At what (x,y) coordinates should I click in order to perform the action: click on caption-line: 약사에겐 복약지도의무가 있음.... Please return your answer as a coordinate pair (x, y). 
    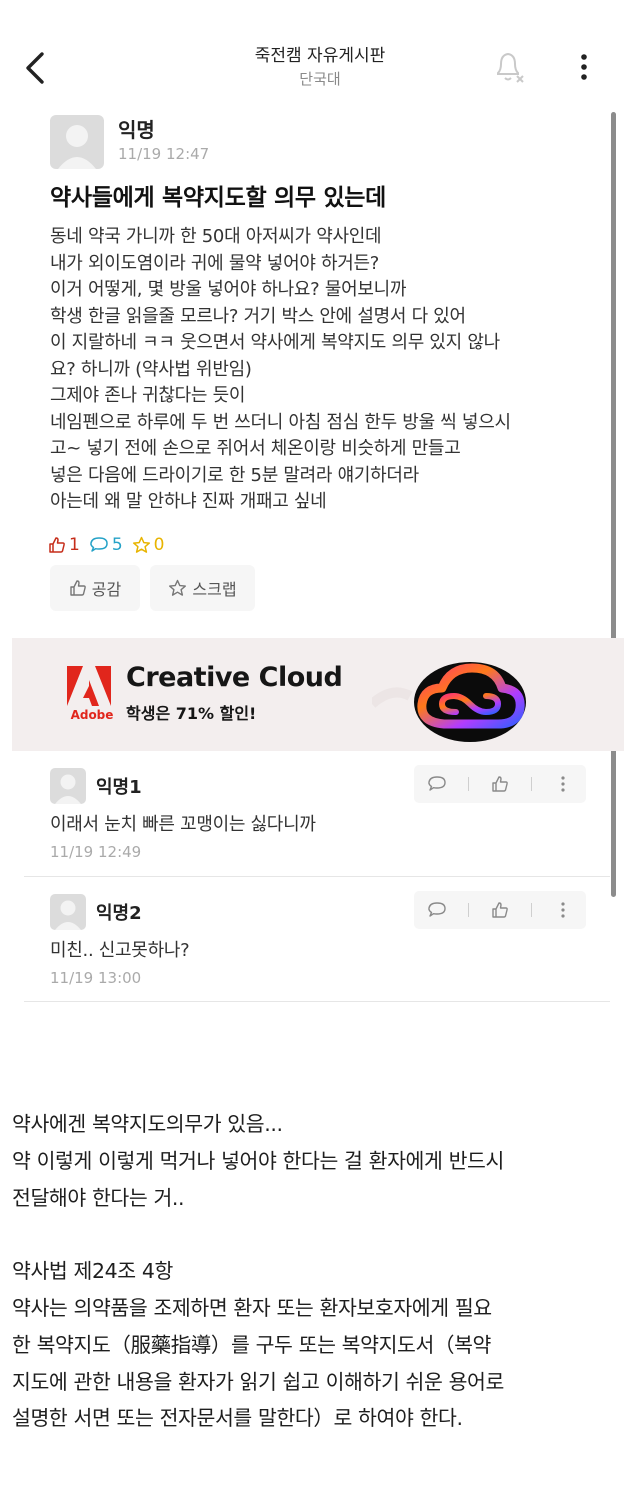
    Looking at the image, I should click on (147, 1124).